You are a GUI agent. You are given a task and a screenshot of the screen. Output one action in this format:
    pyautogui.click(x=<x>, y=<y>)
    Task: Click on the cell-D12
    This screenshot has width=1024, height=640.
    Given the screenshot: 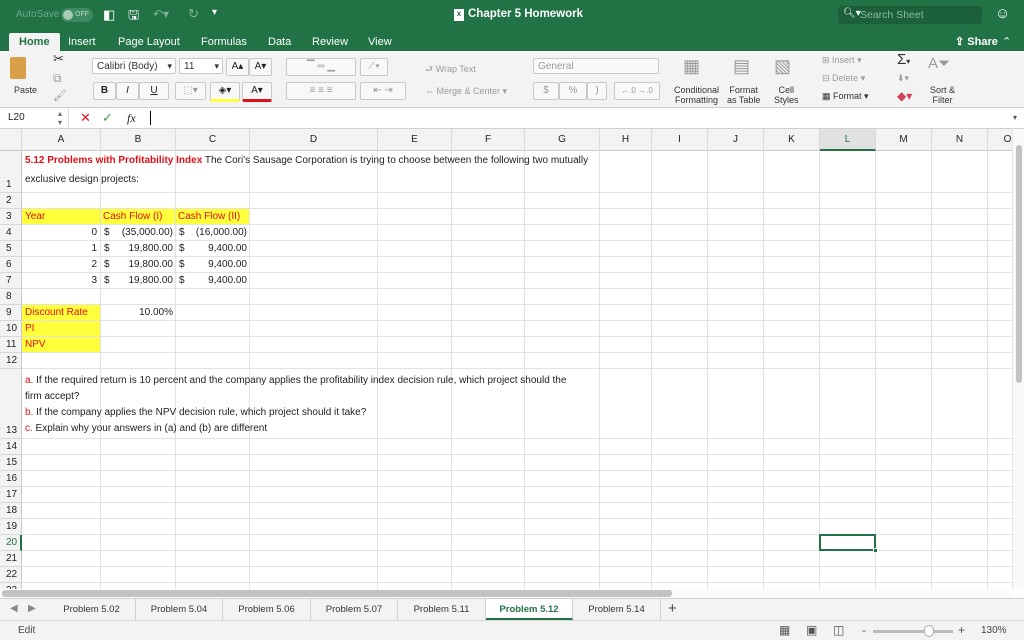 What is the action you would take?
    pyautogui.click(x=314, y=361)
    